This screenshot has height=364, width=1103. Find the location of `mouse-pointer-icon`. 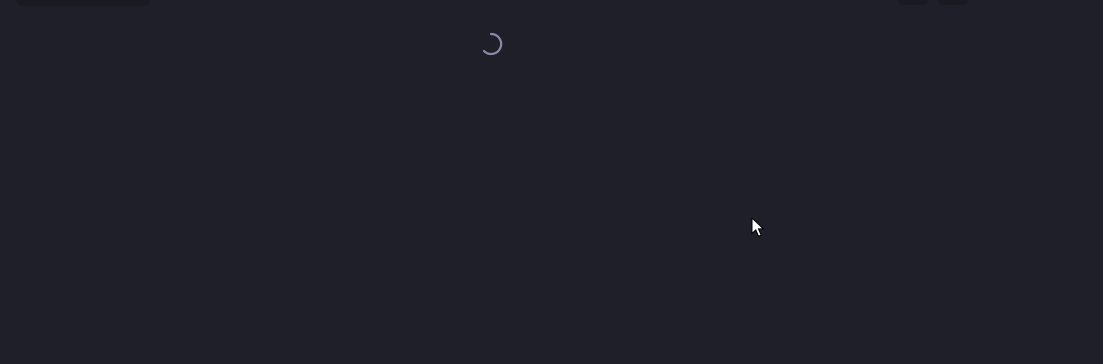

mouse-pointer-icon is located at coordinates (758, 227).